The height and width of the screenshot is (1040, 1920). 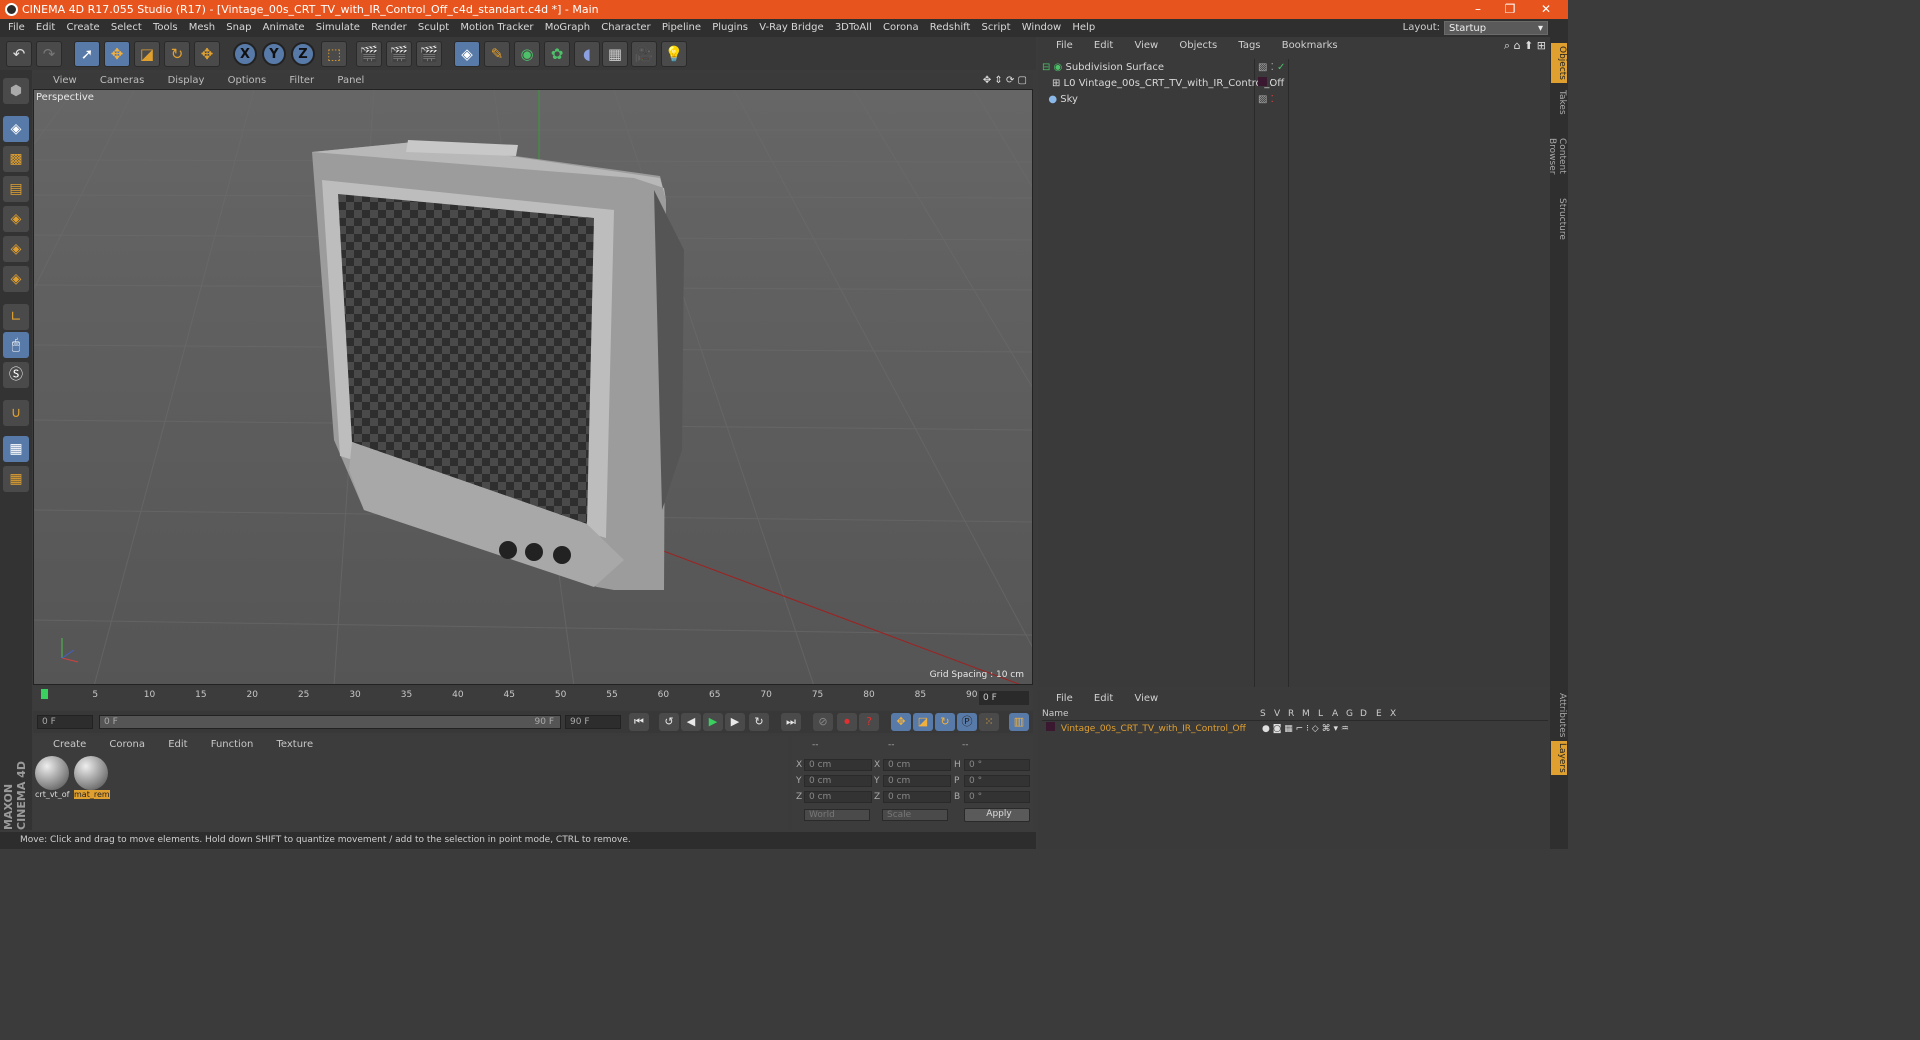 What do you see at coordinates (41, 28) in the screenshot?
I see `menu-edit: Edit` at bounding box center [41, 28].